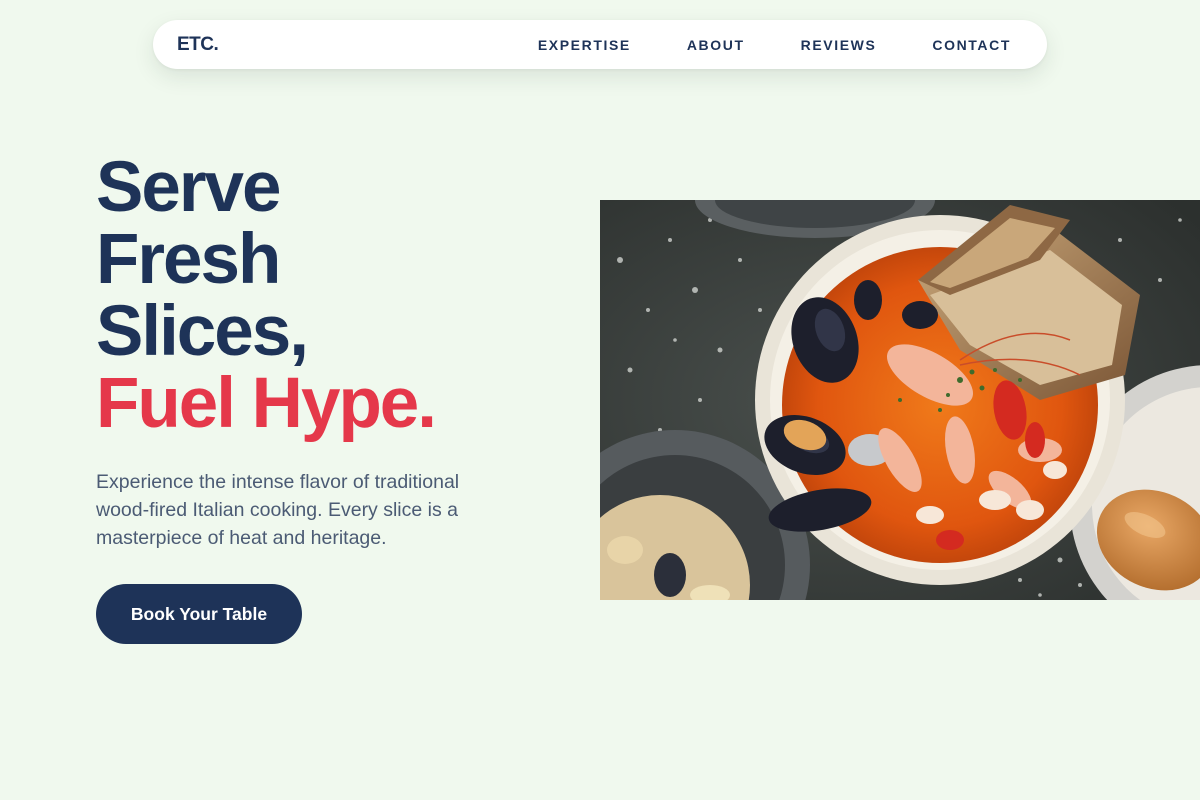 The height and width of the screenshot is (800, 1200). Describe the element at coordinates (792, 44) in the screenshot. I see `nav-links: EXPERTISE ABOUT REVIEWS CONTACT` at that location.